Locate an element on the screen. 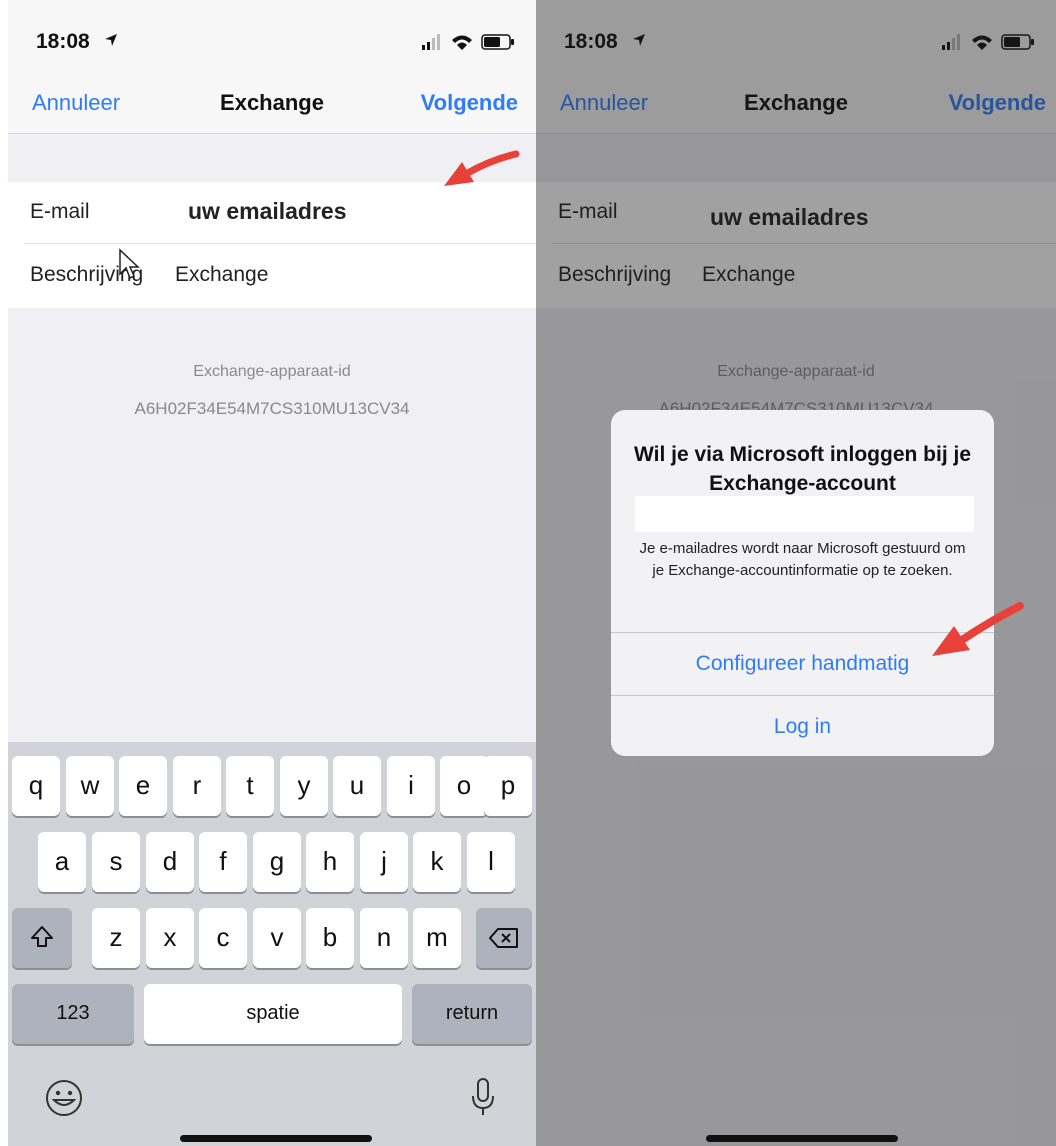 The image size is (1056, 1146). key-k: k is located at coordinates (437, 862).